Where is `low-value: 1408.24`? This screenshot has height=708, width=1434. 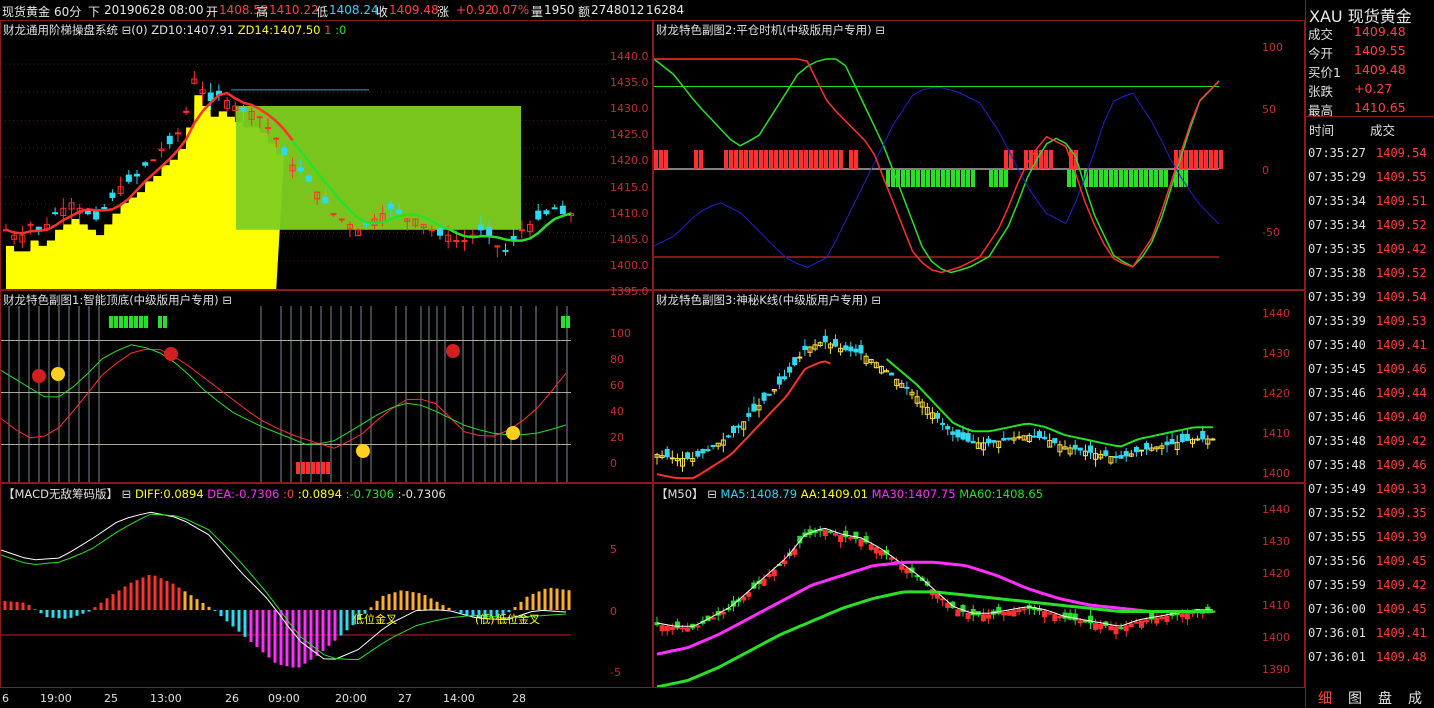
low-value: 1408.24 is located at coordinates (354, 10).